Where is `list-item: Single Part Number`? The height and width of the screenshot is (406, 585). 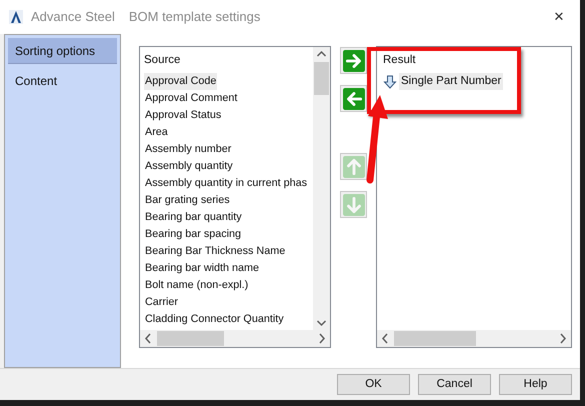
list-item: Single Part Number is located at coordinates (451, 81).